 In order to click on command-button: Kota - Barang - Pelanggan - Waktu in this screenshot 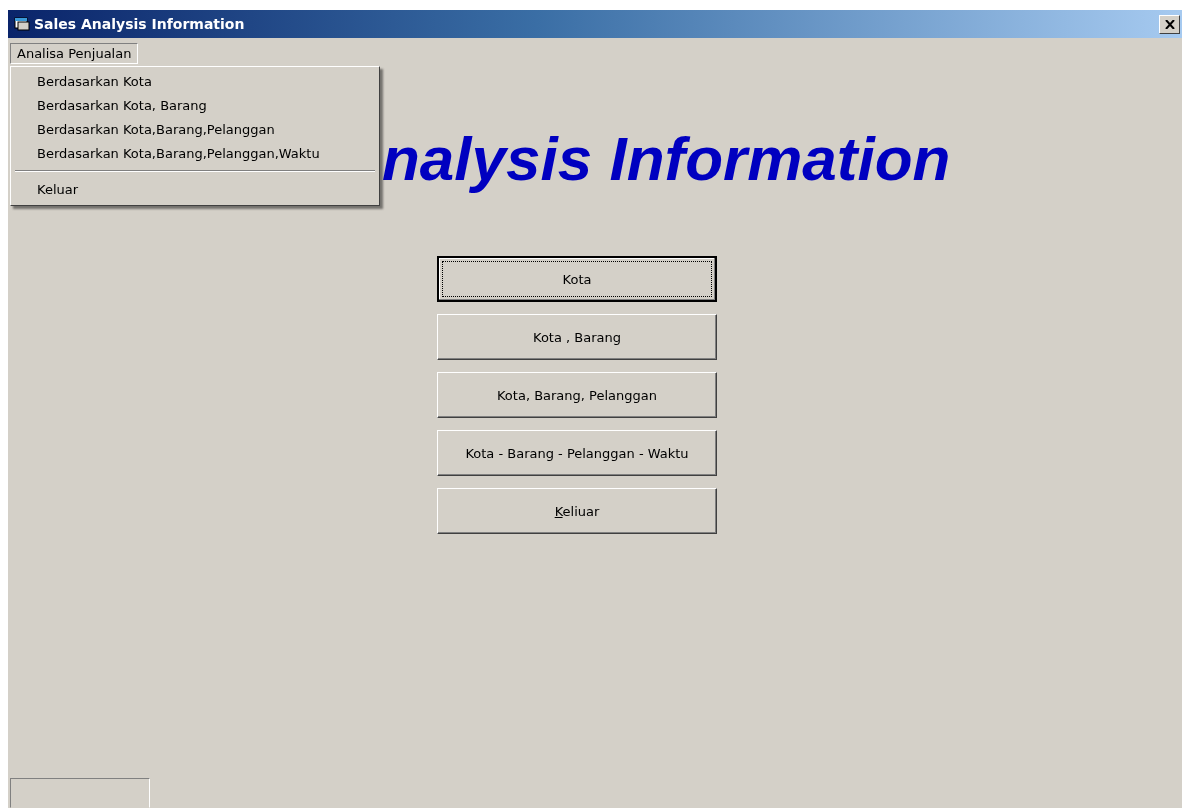, I will do `click(577, 453)`.